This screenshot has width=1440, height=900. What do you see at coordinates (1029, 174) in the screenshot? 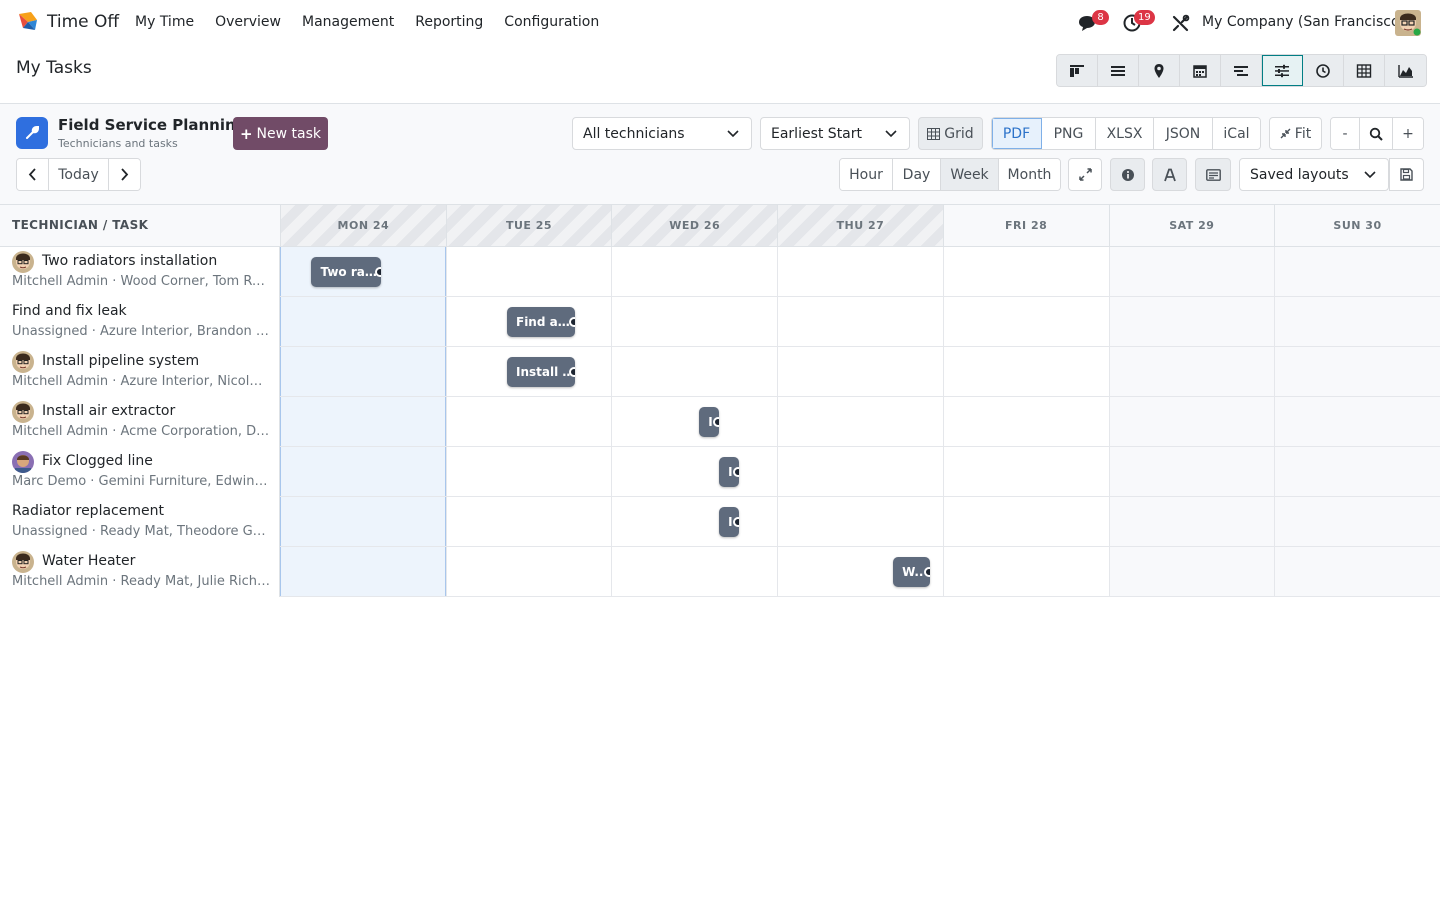
I see `scale-month-button: Month` at bounding box center [1029, 174].